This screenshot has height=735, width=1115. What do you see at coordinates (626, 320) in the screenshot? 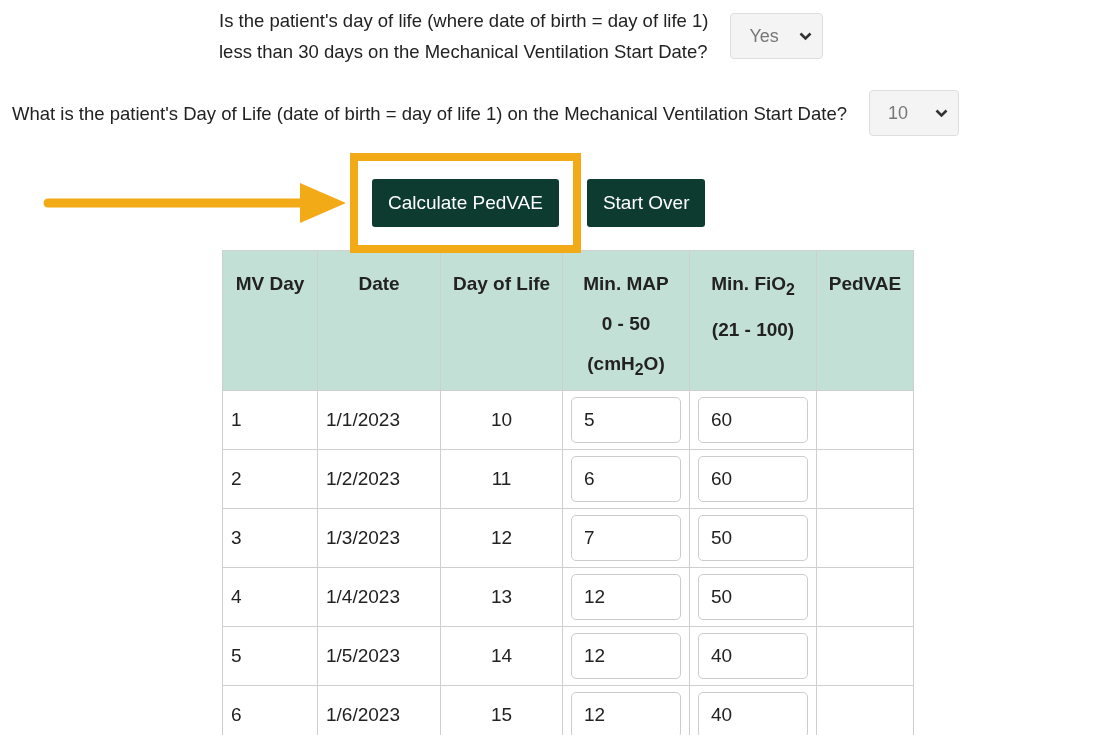
I see `column-header: Min. MAP 0 - 50 (cmH$_{2}$O)` at bounding box center [626, 320].